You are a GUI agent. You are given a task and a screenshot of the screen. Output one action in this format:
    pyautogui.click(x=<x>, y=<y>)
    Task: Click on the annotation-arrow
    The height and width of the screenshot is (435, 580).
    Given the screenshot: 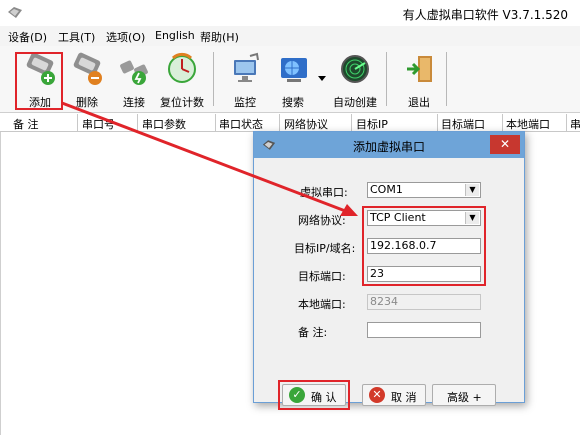 What is the action you would take?
    pyautogui.click(x=209, y=158)
    